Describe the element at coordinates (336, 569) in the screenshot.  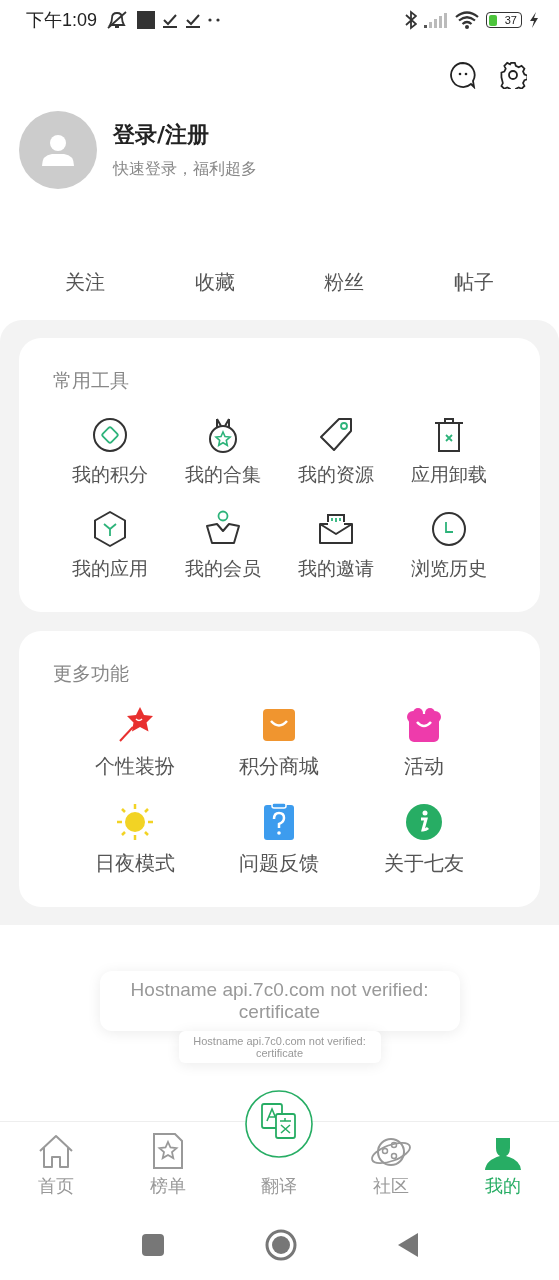
I see `tool-label: 我的邀请` at that location.